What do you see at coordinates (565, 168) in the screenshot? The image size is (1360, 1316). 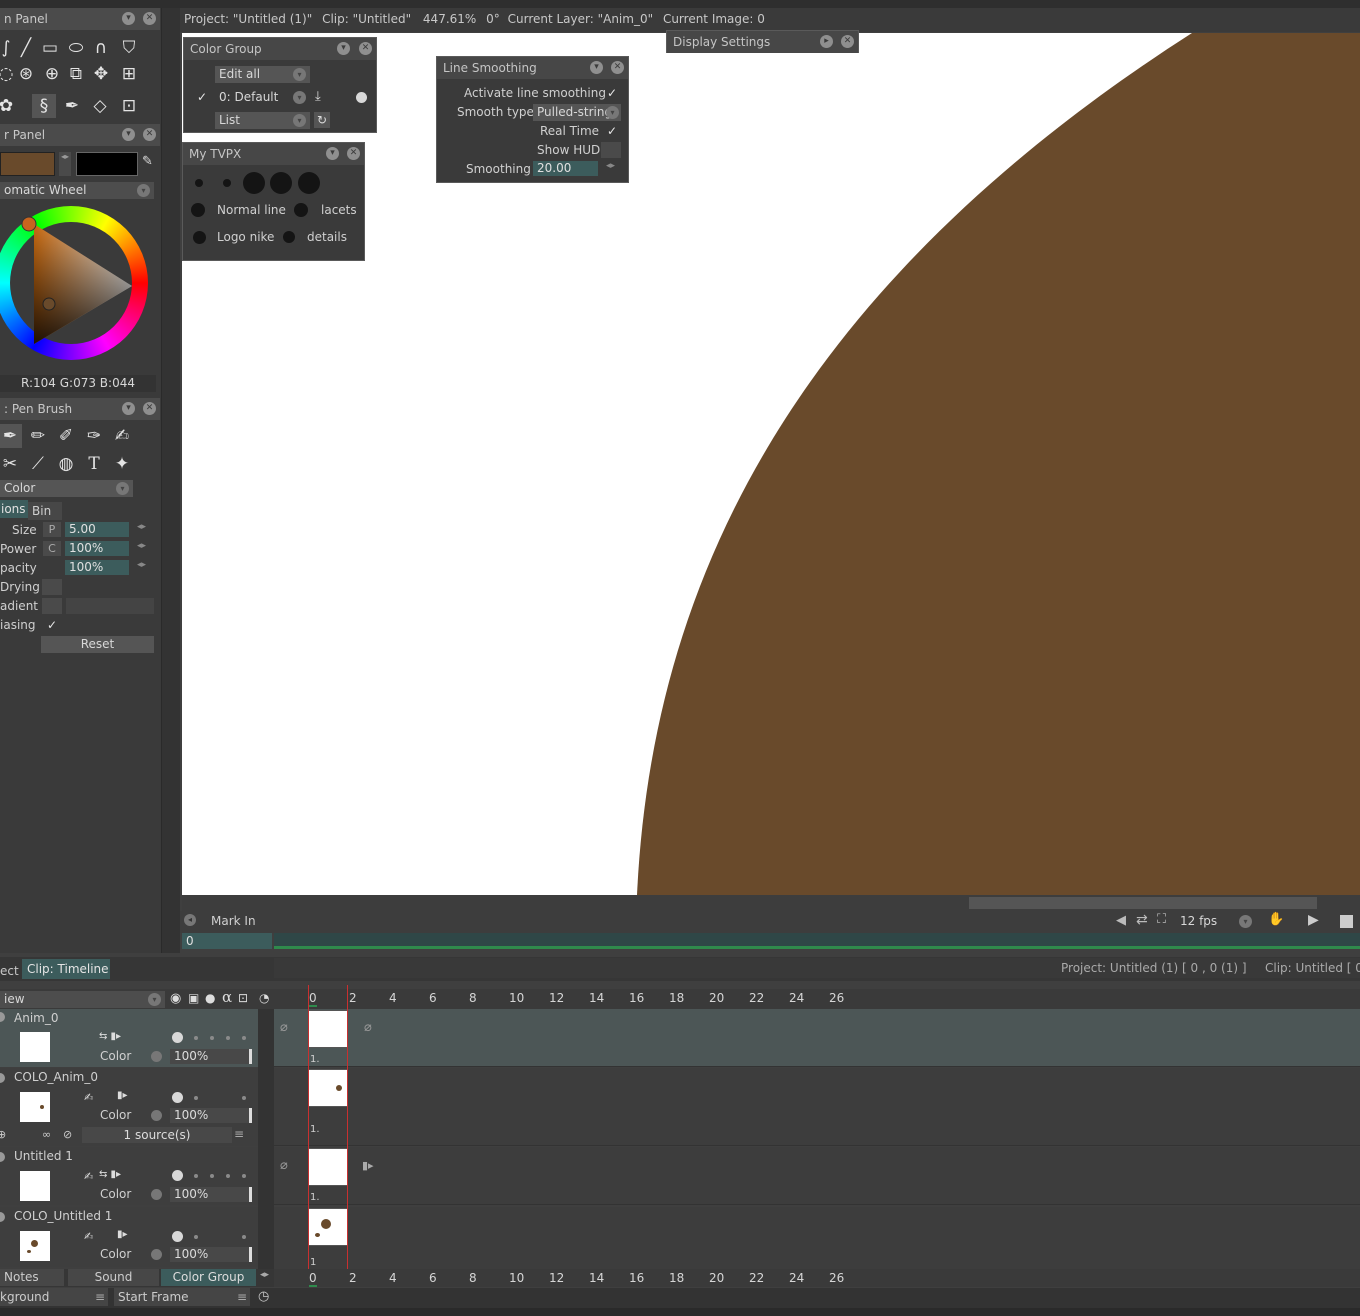 I see `smoothing-field: 20.00` at bounding box center [565, 168].